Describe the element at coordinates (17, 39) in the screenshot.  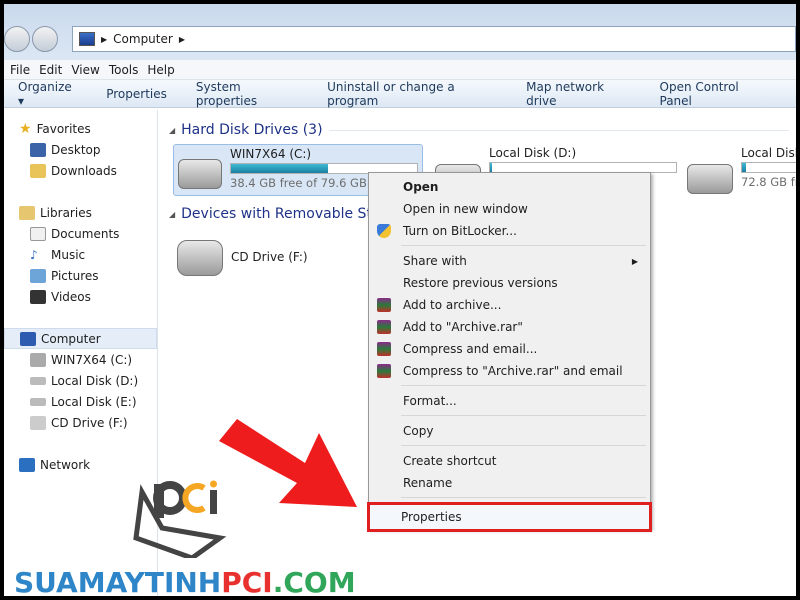
I see `back-button` at that location.